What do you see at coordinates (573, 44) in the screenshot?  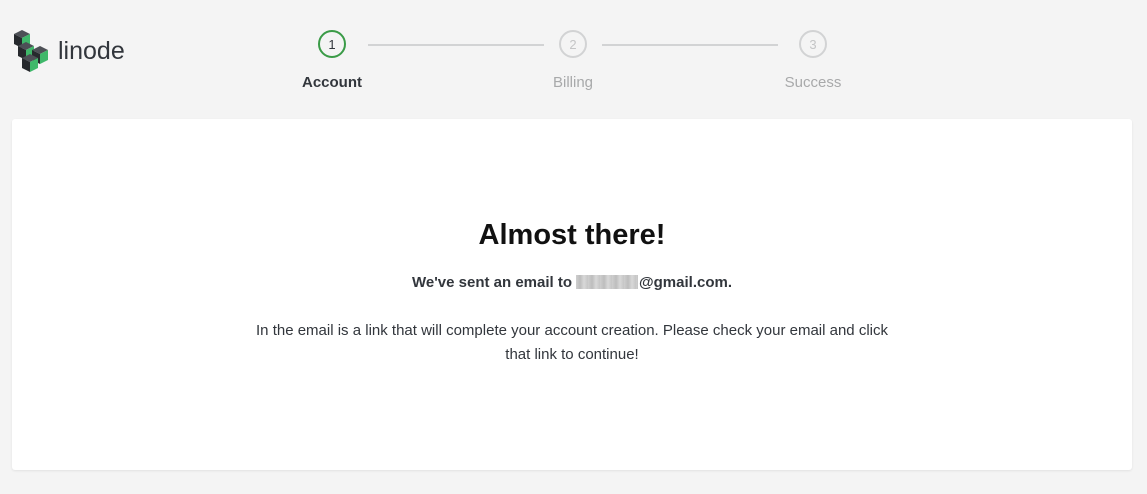 I see `step-number-2: 2` at bounding box center [573, 44].